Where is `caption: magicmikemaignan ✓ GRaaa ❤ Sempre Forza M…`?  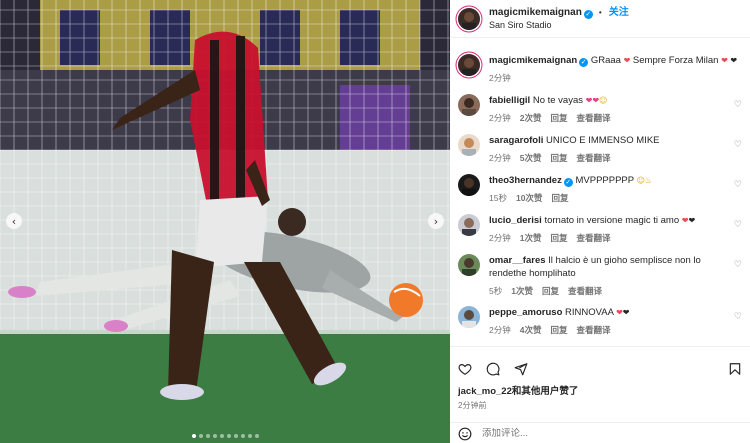
caption: magicmikemaignan ✓ GRaaa ❤ Sempre Forza M… is located at coordinates (603, 69).